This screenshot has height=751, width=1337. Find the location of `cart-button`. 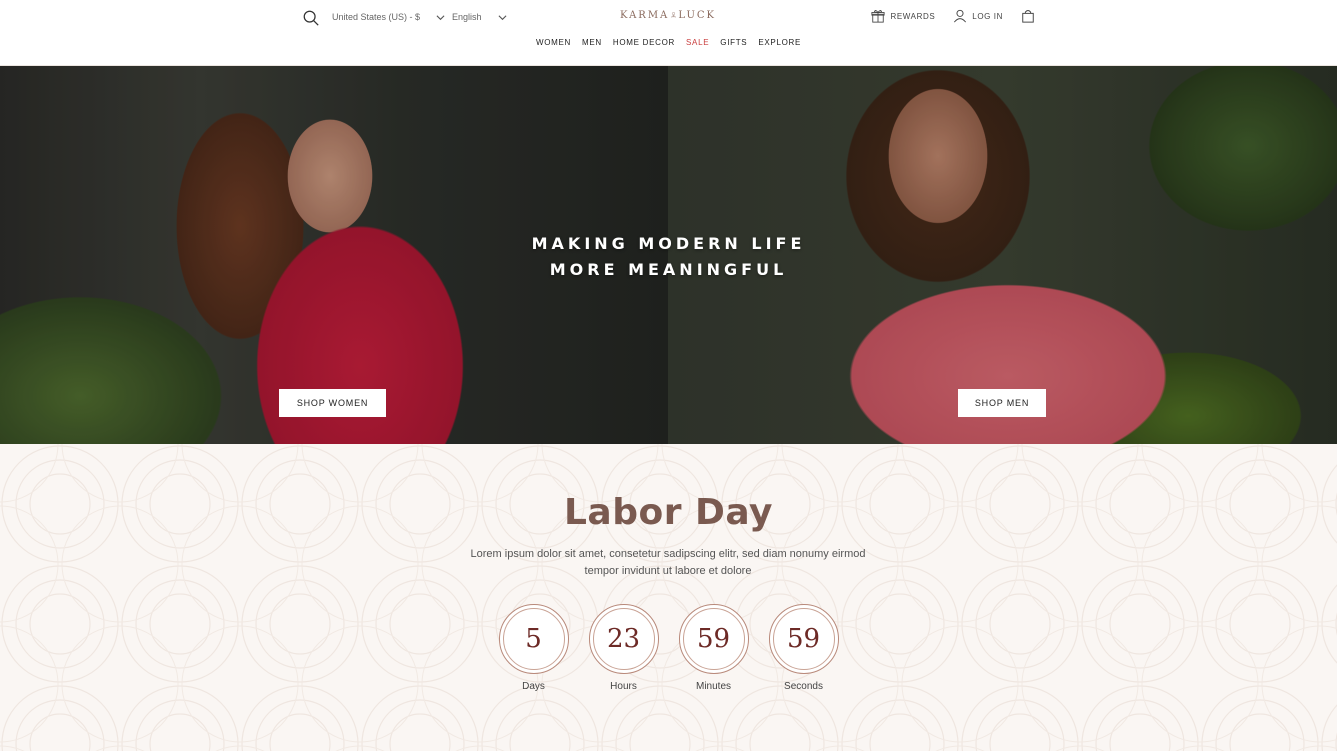

cart-button is located at coordinates (1028, 16).